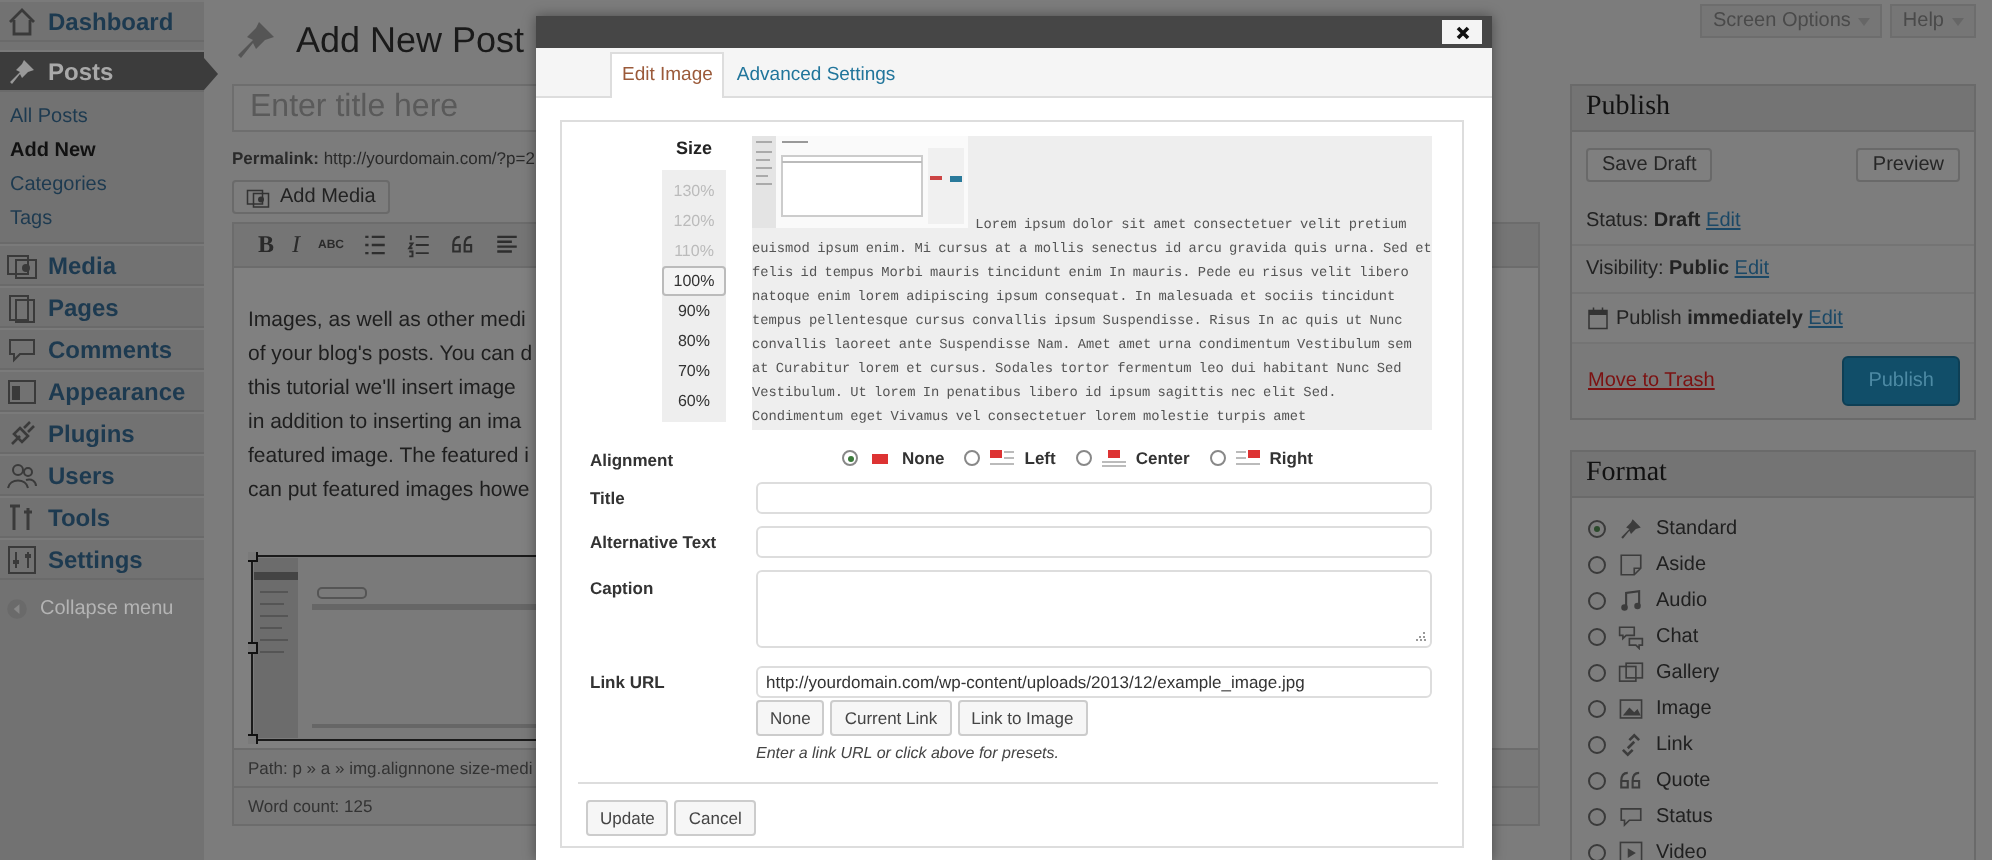  Describe the element at coordinates (22, 265) in the screenshot. I see `media-icon` at that location.